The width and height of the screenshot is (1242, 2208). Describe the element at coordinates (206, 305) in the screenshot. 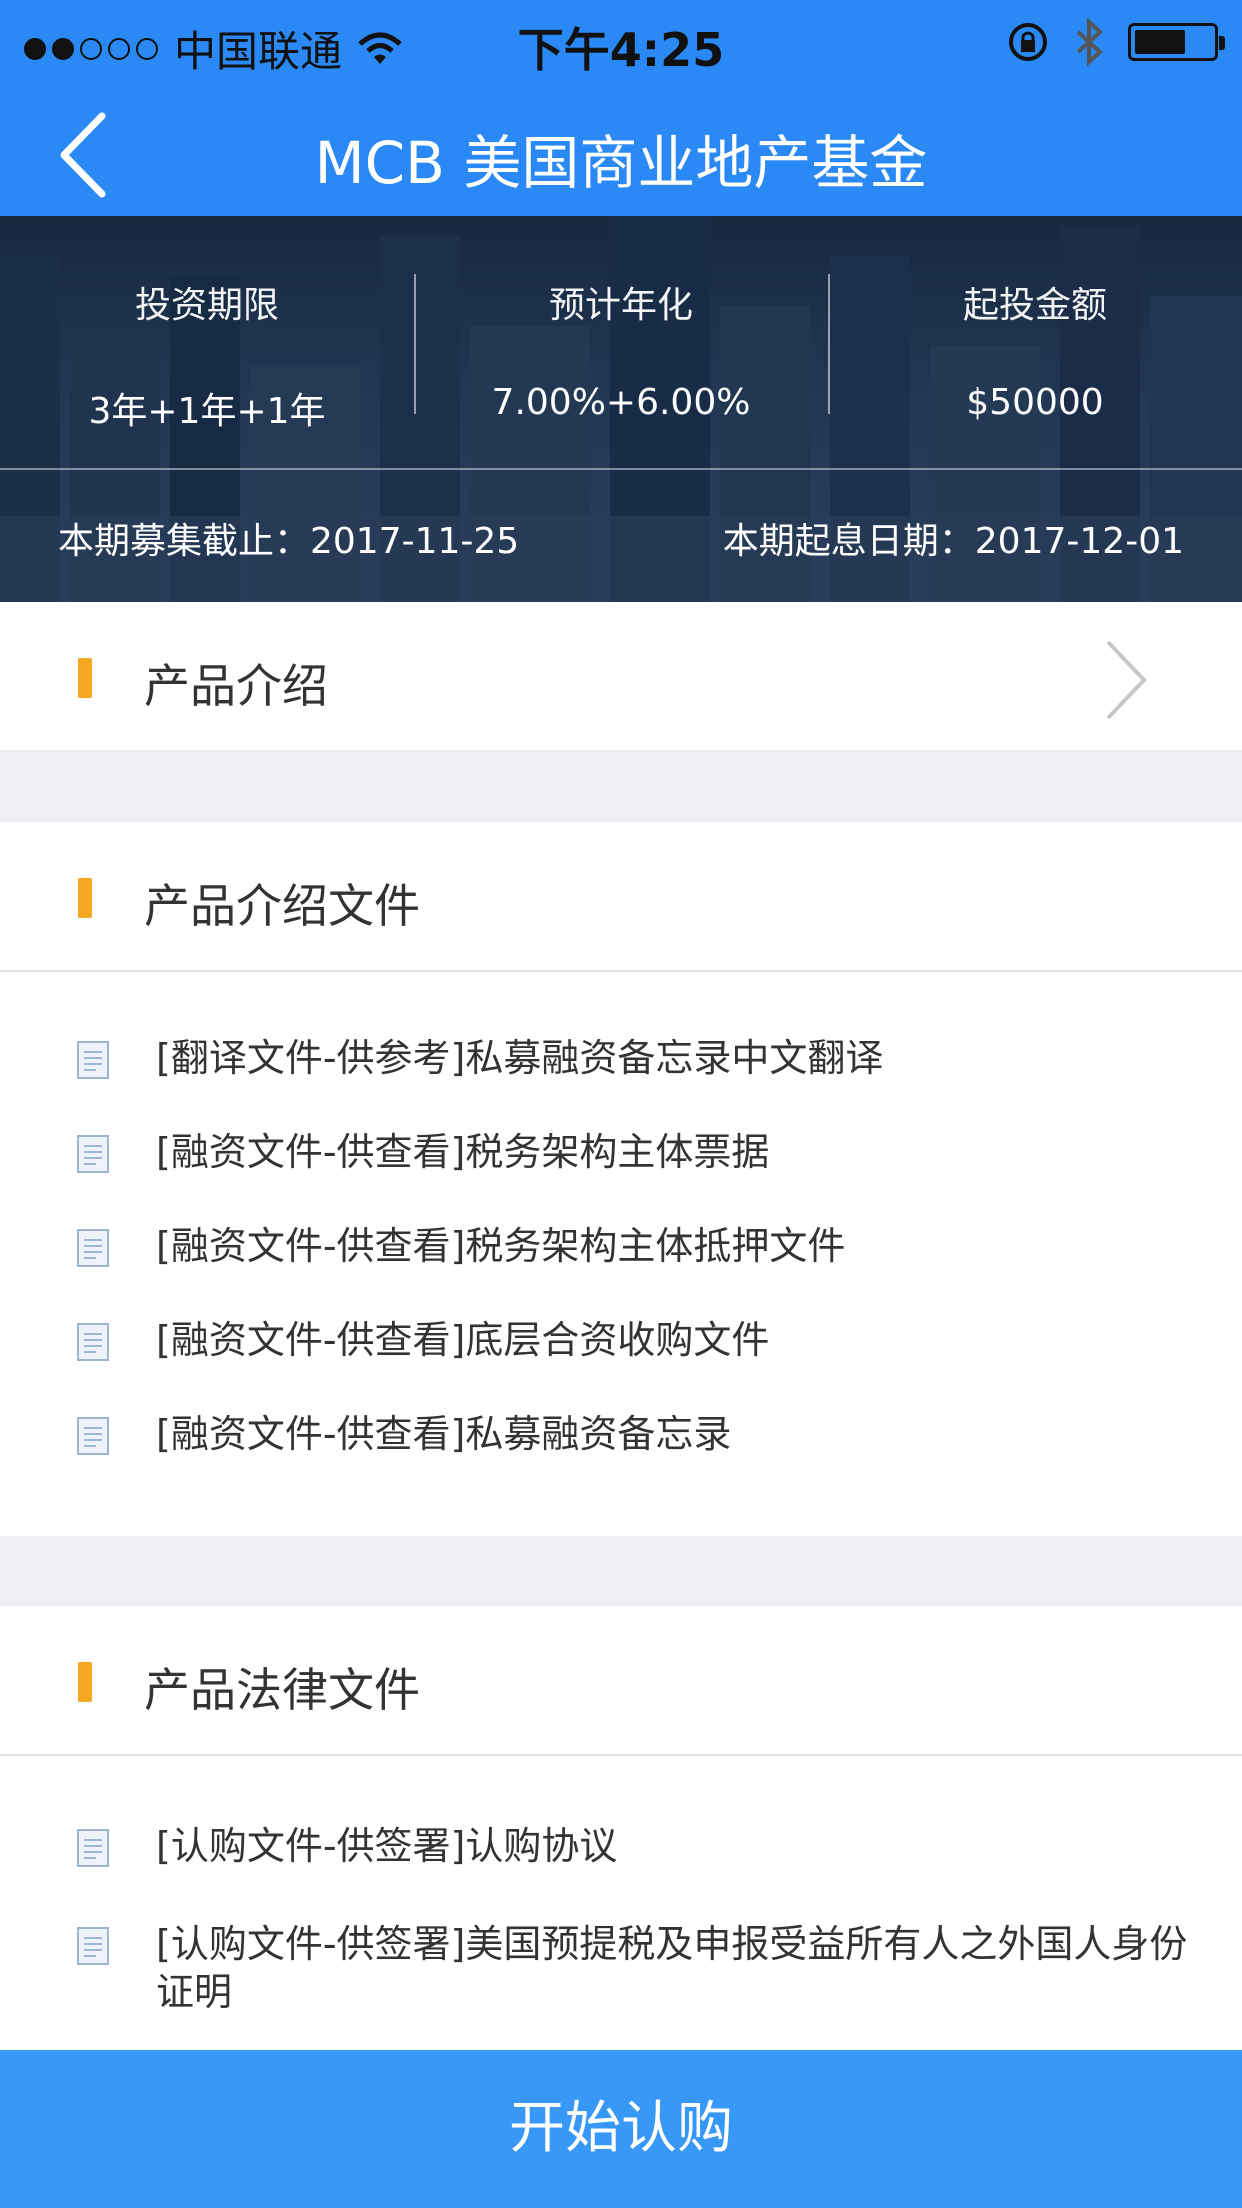

I see `stat-label: 投资期限` at that location.